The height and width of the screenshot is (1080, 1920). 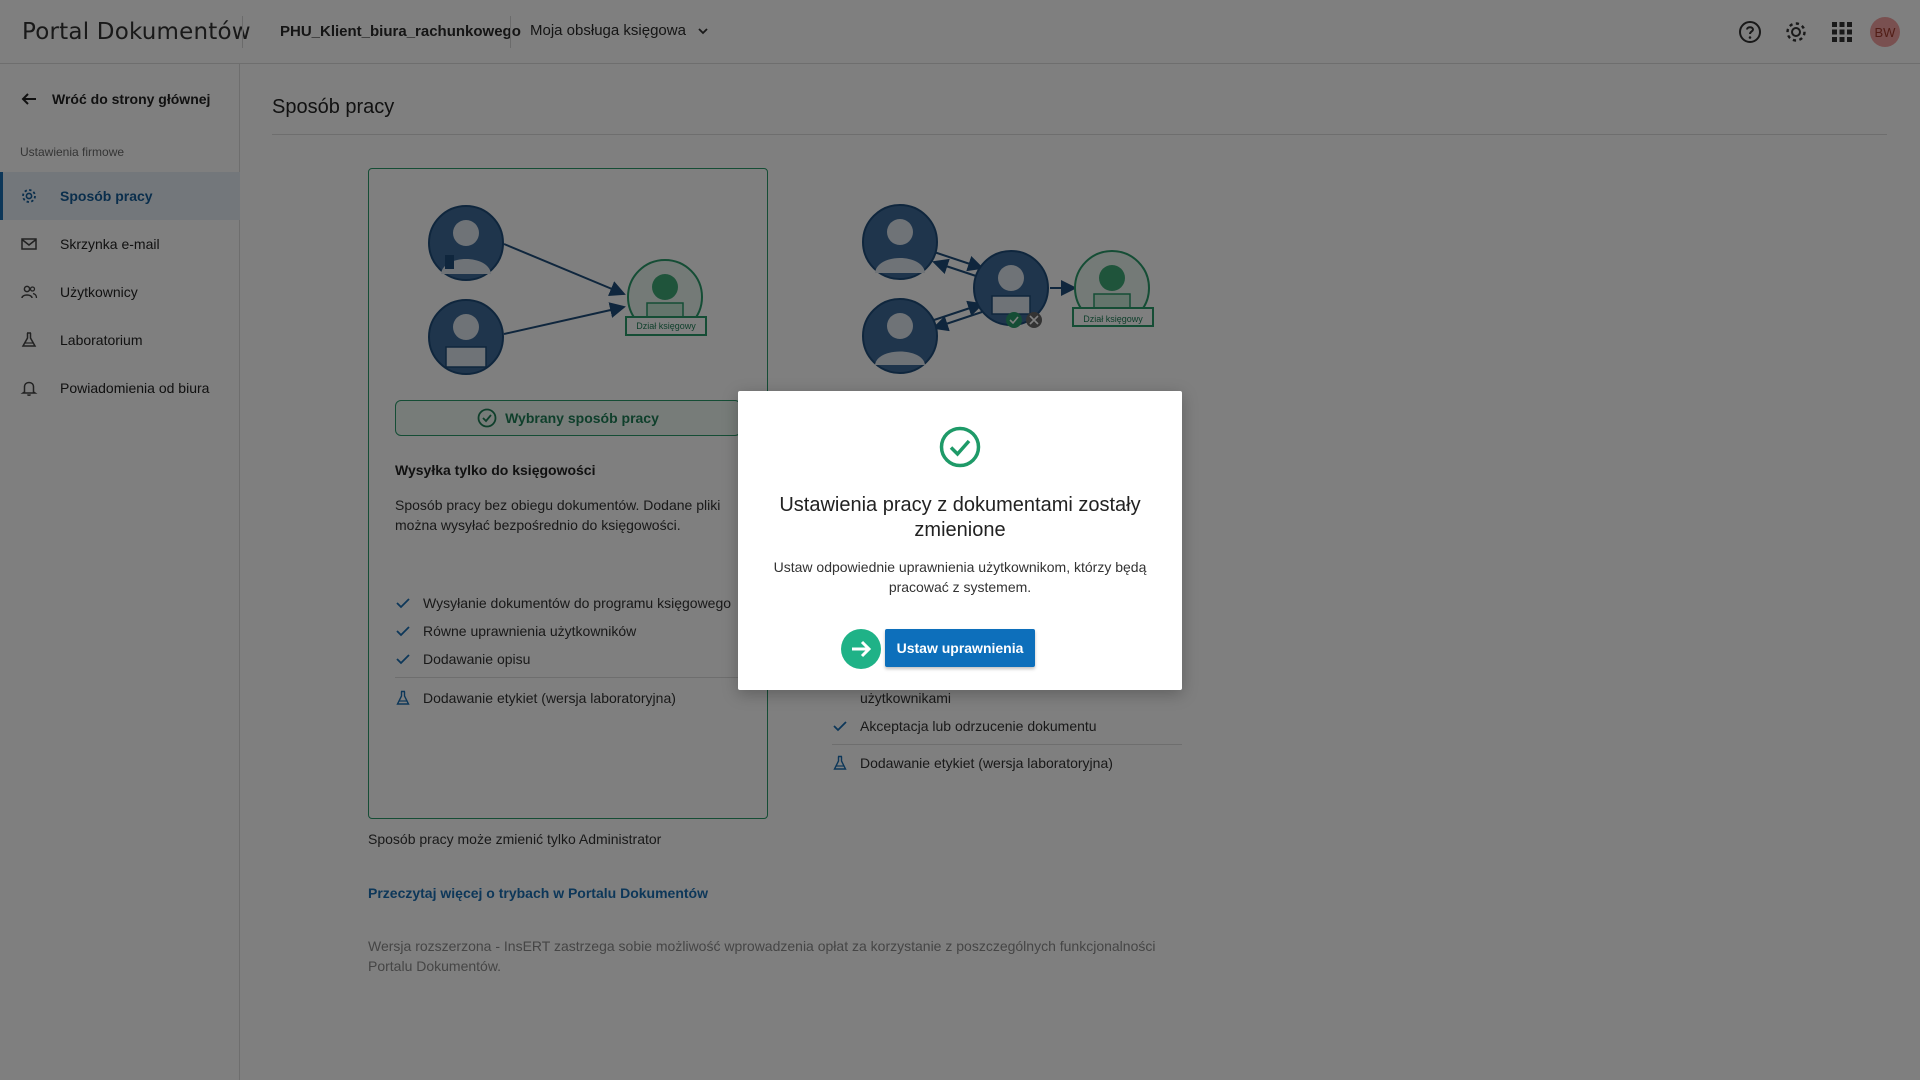 What do you see at coordinates (960, 648) in the screenshot?
I see `set-permissions-button: Ustaw uprawnienia` at bounding box center [960, 648].